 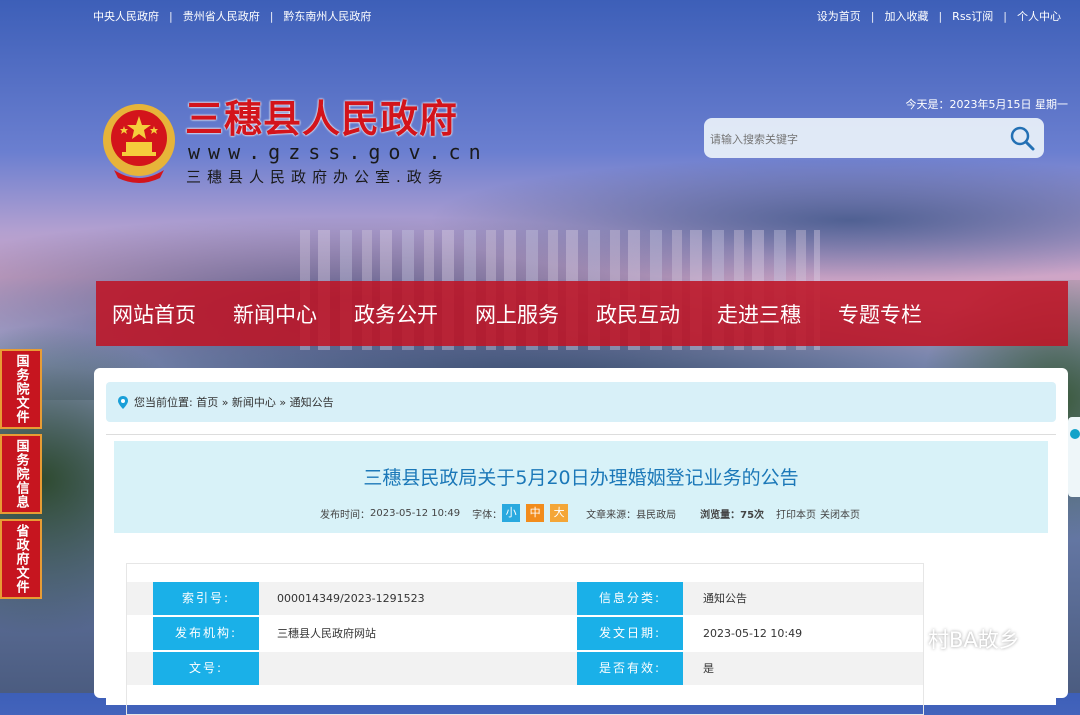 I want to click on publish-label: 发布时间：, so click(x=345, y=515).